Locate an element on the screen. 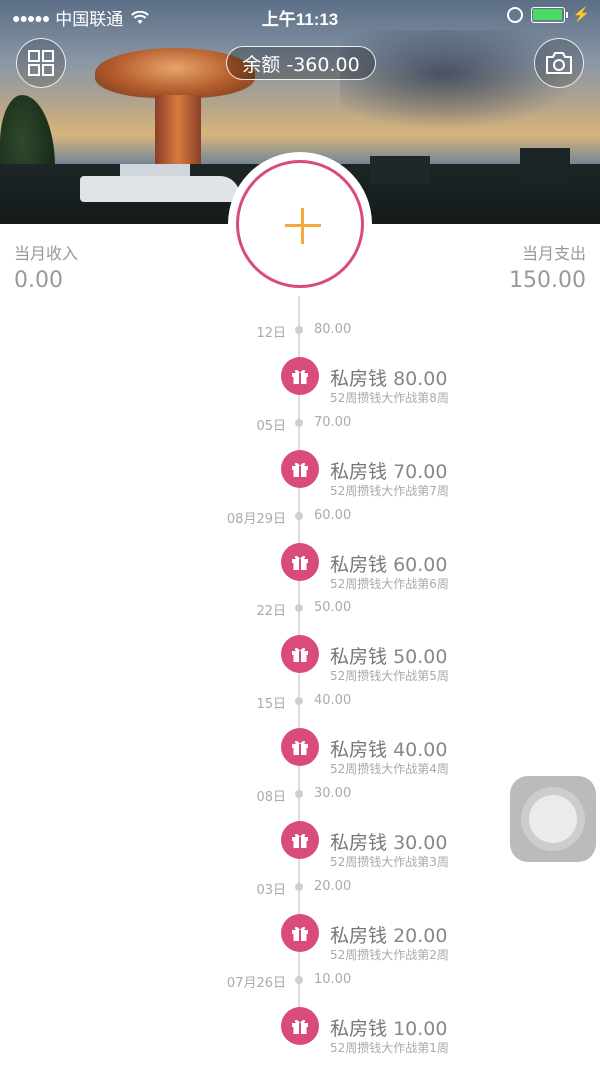 The height and width of the screenshot is (1067, 600). entry-note: 52周攒钱大作战第8周 is located at coordinates (389, 398).